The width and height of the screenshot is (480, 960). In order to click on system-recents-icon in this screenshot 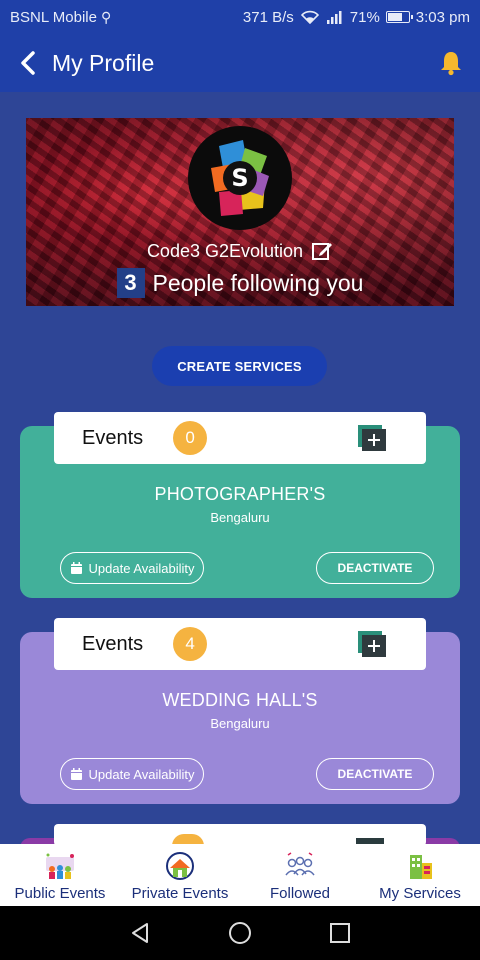, I will do `click(340, 933)`.